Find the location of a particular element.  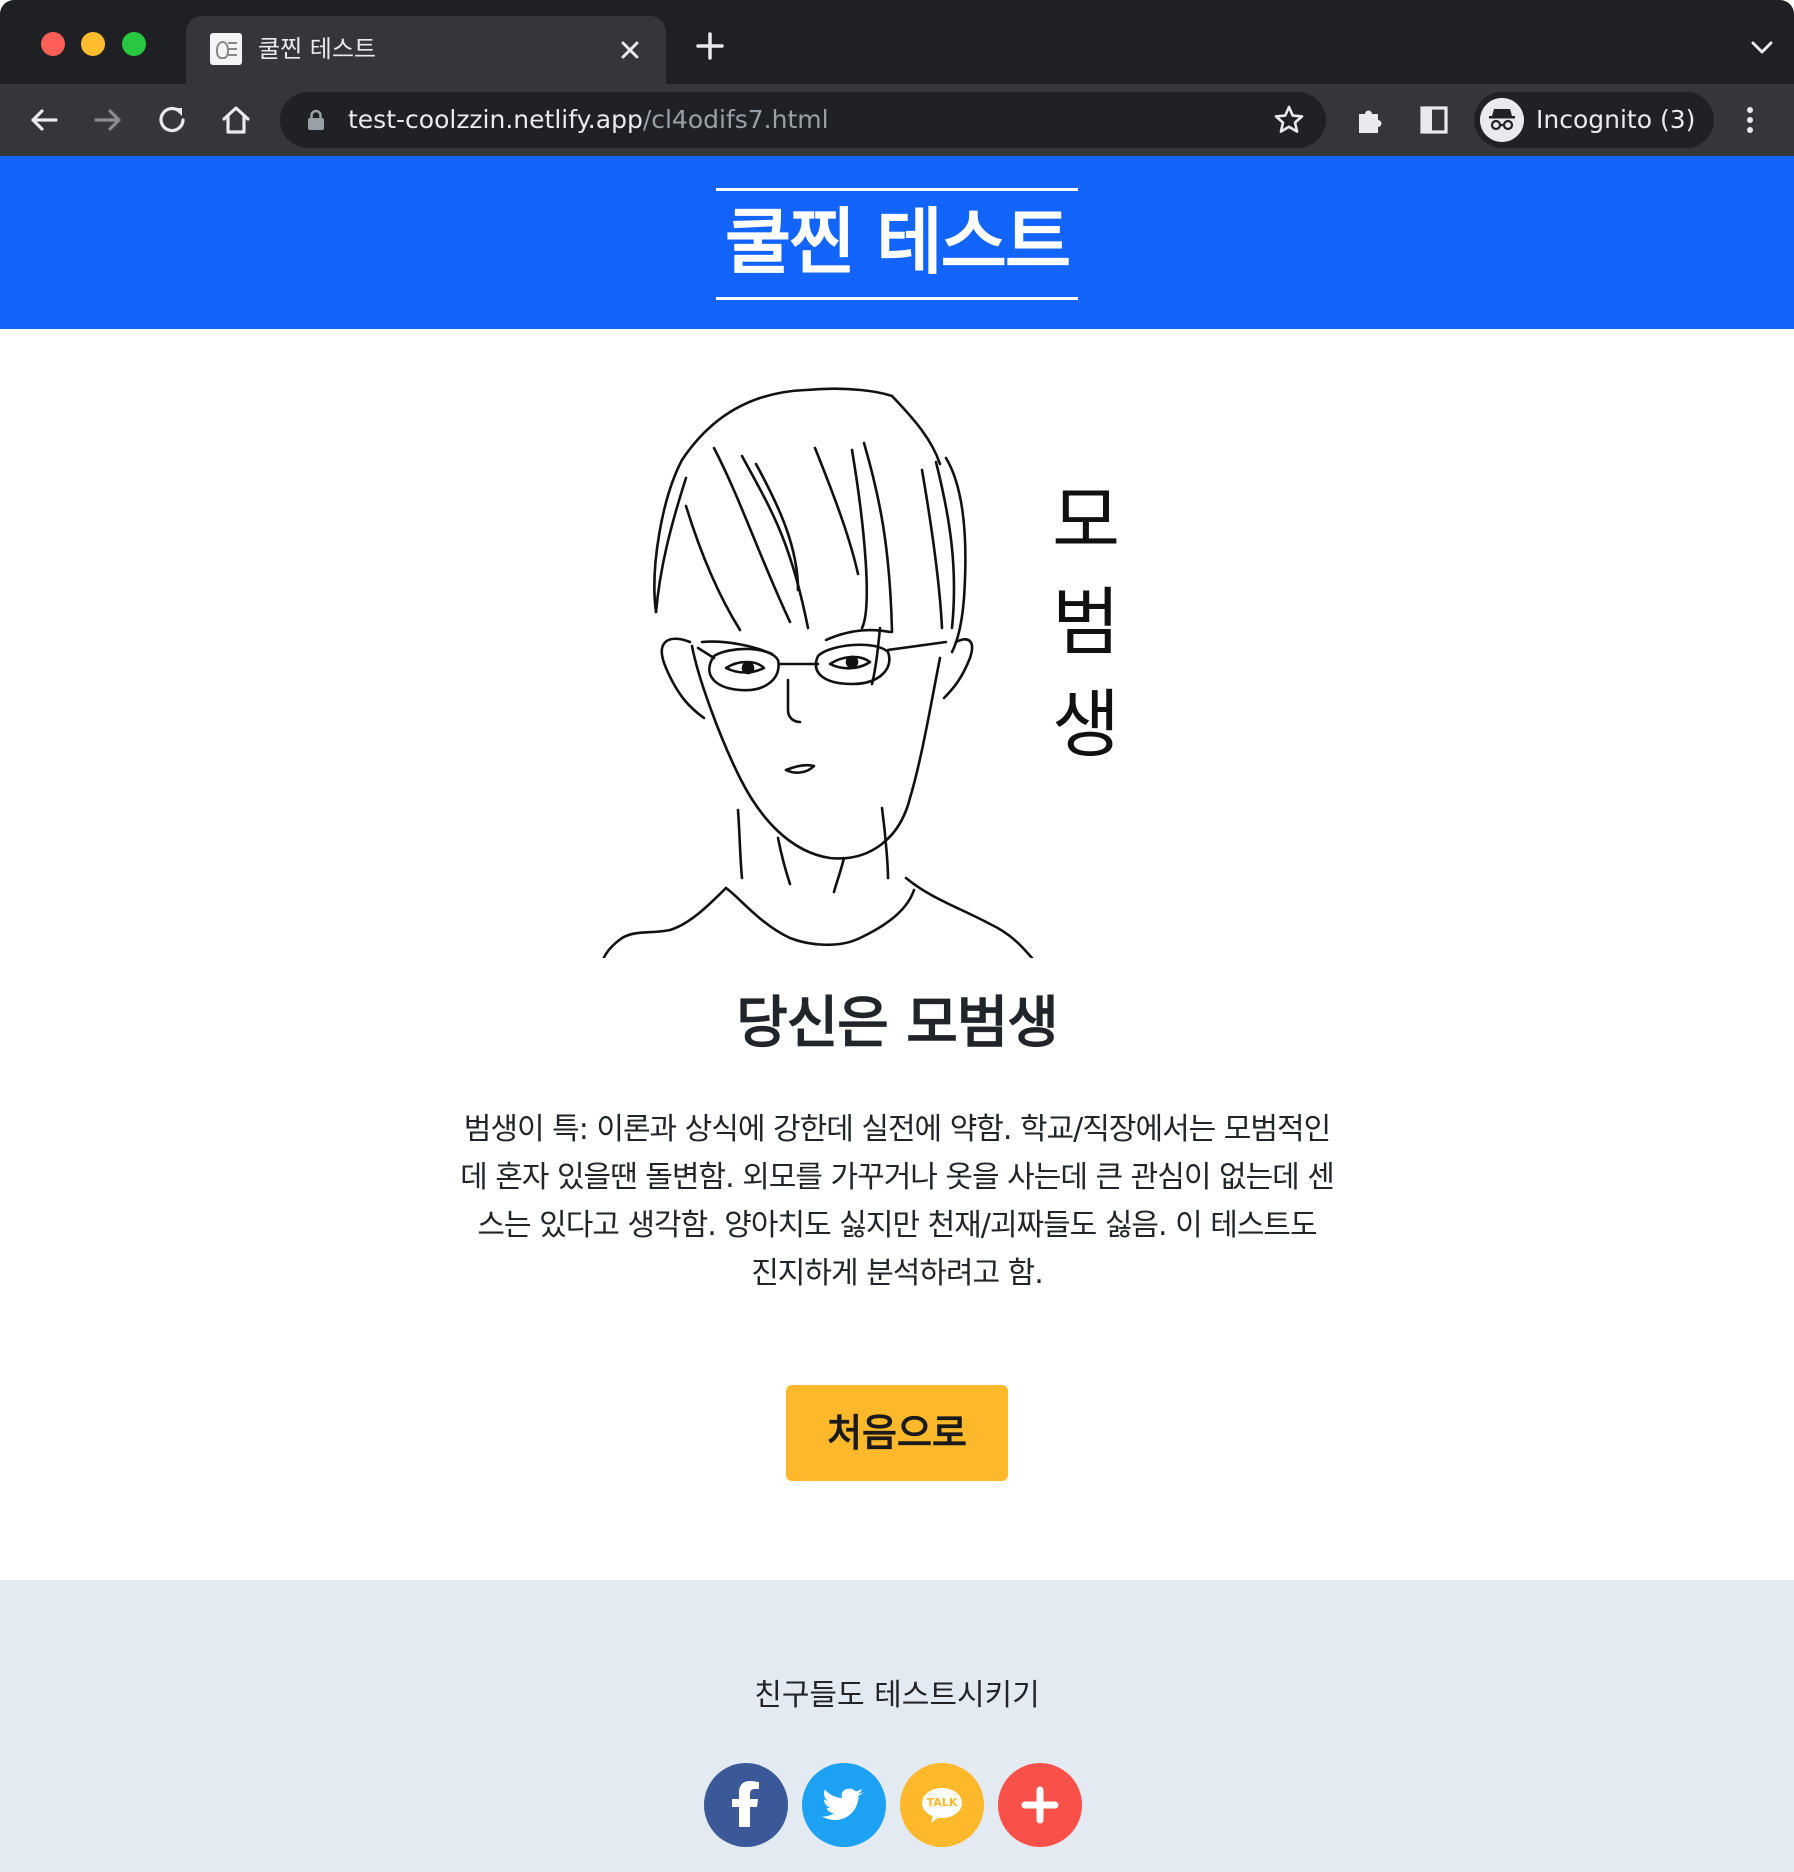

plus-icon is located at coordinates (1040, 1805).